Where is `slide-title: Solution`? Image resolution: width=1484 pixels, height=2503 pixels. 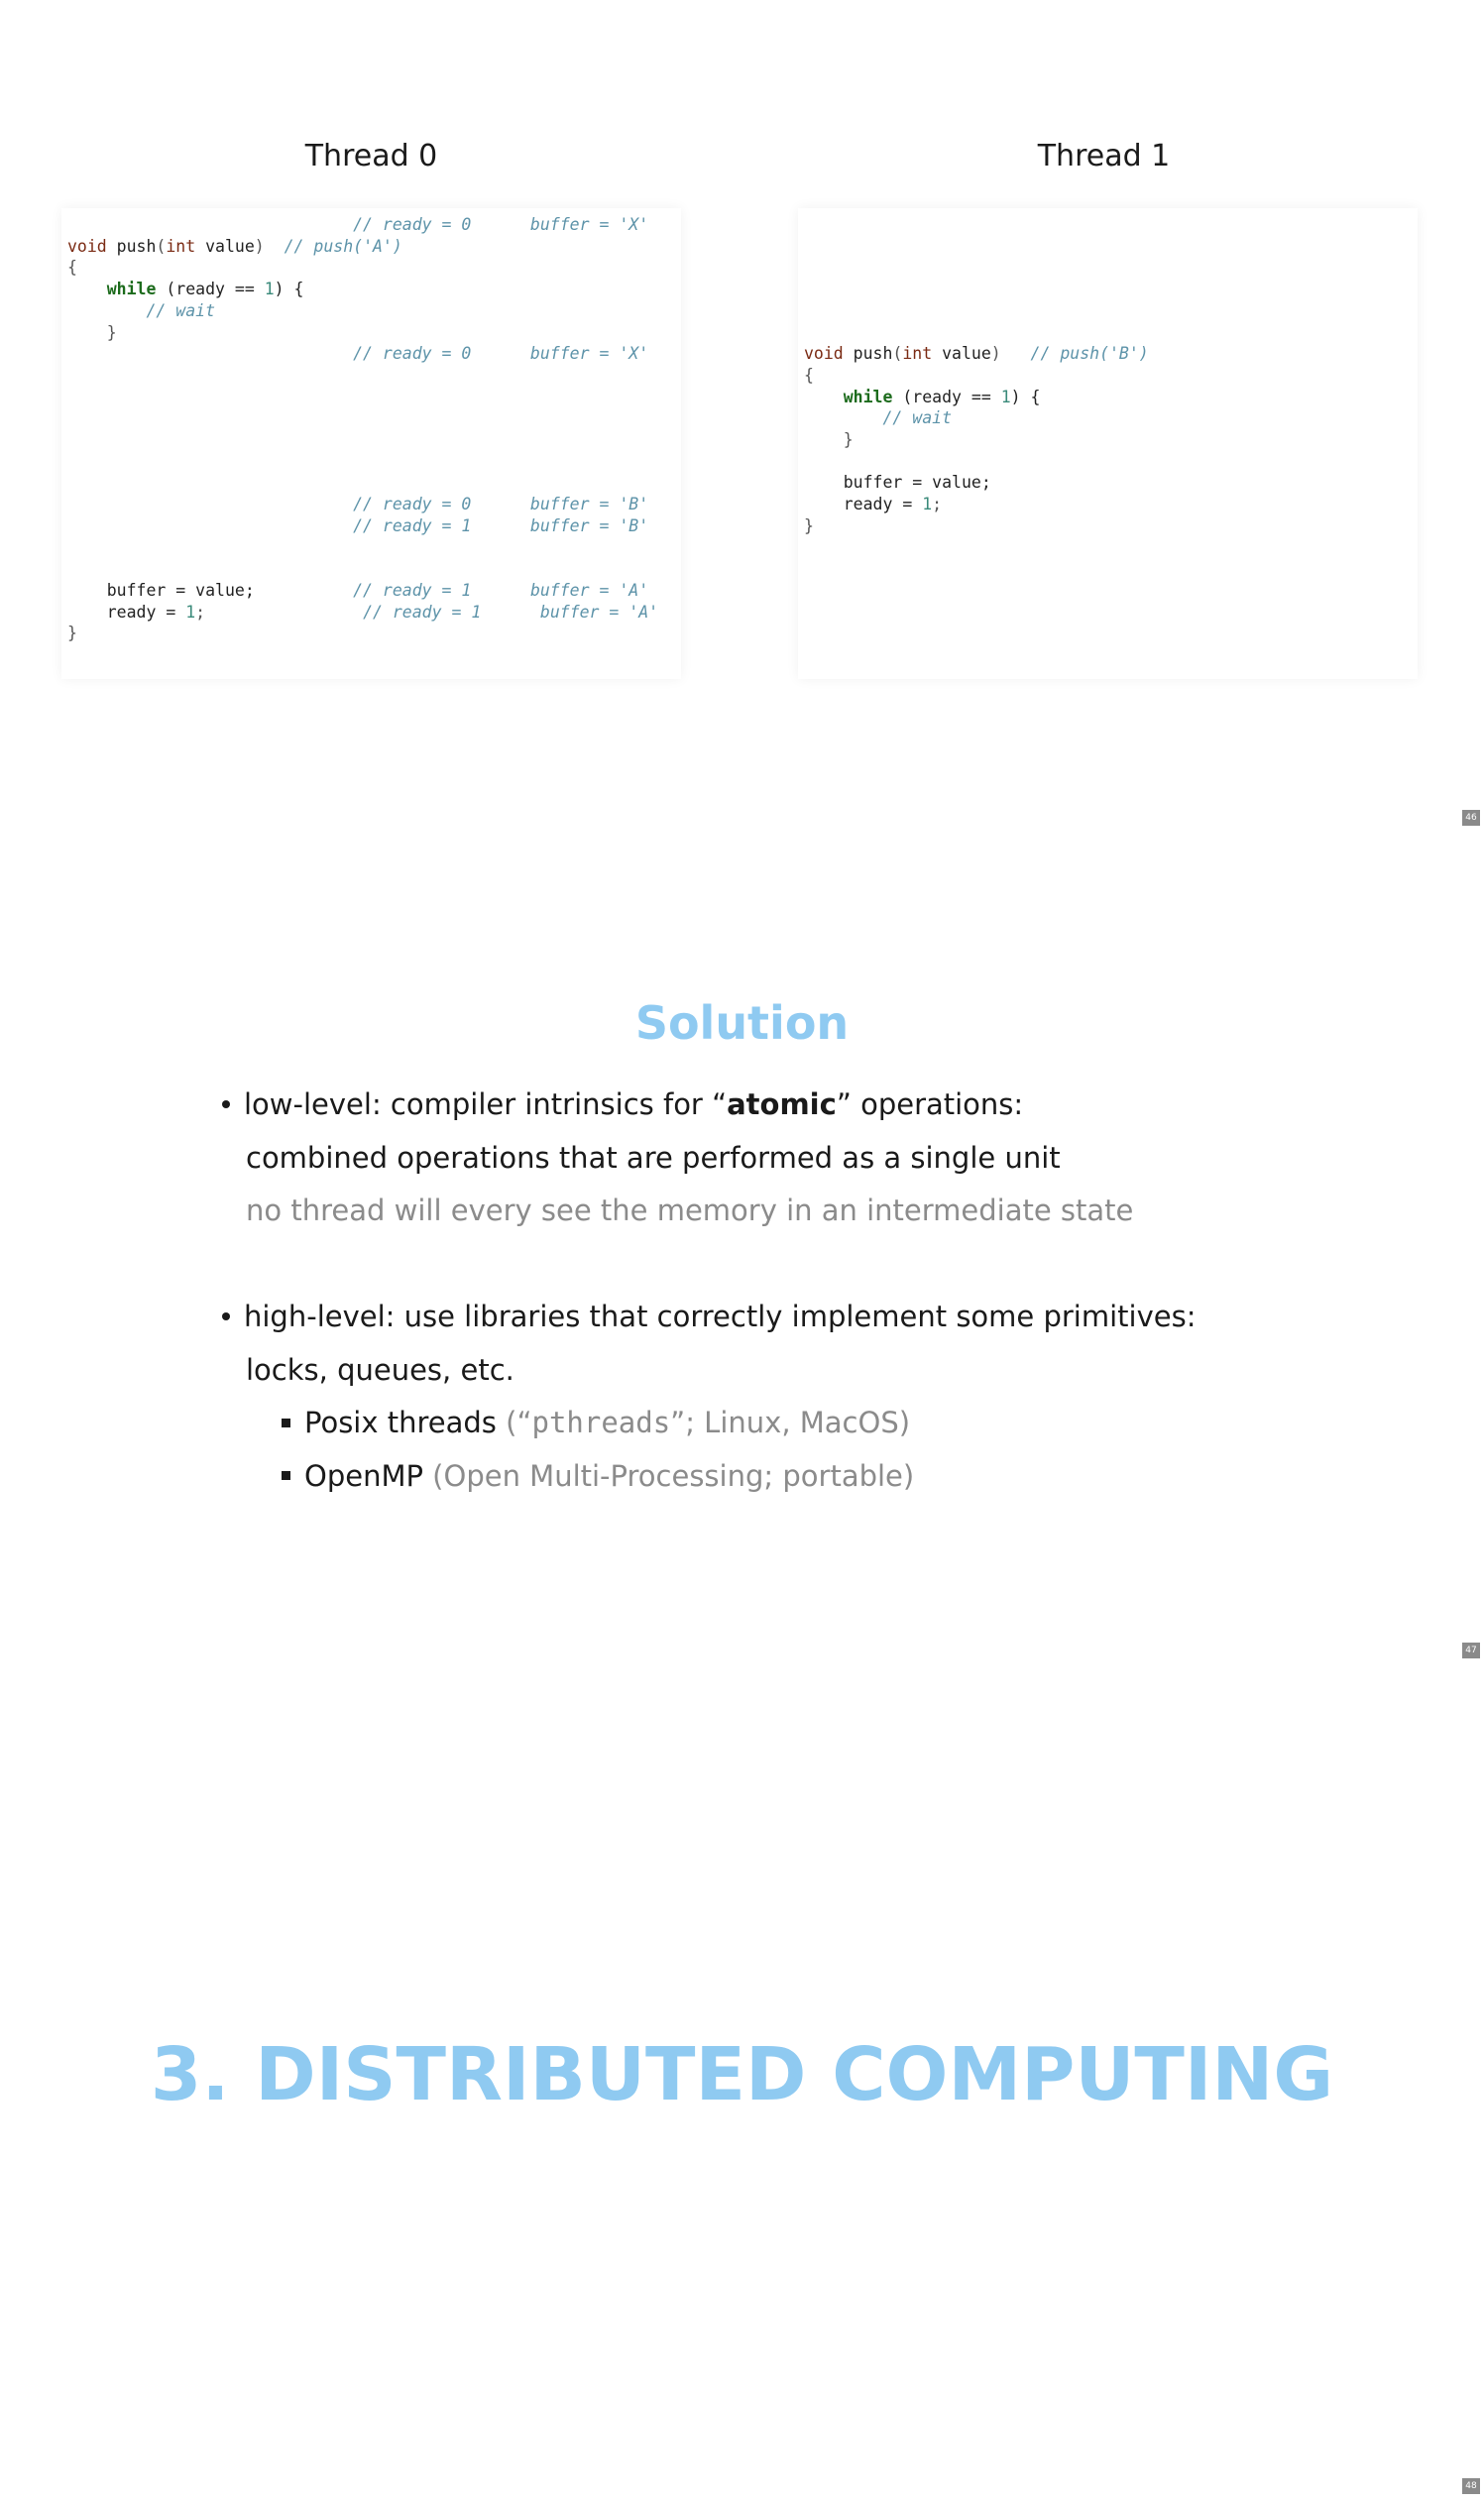
slide-title: Solution is located at coordinates (742, 1023).